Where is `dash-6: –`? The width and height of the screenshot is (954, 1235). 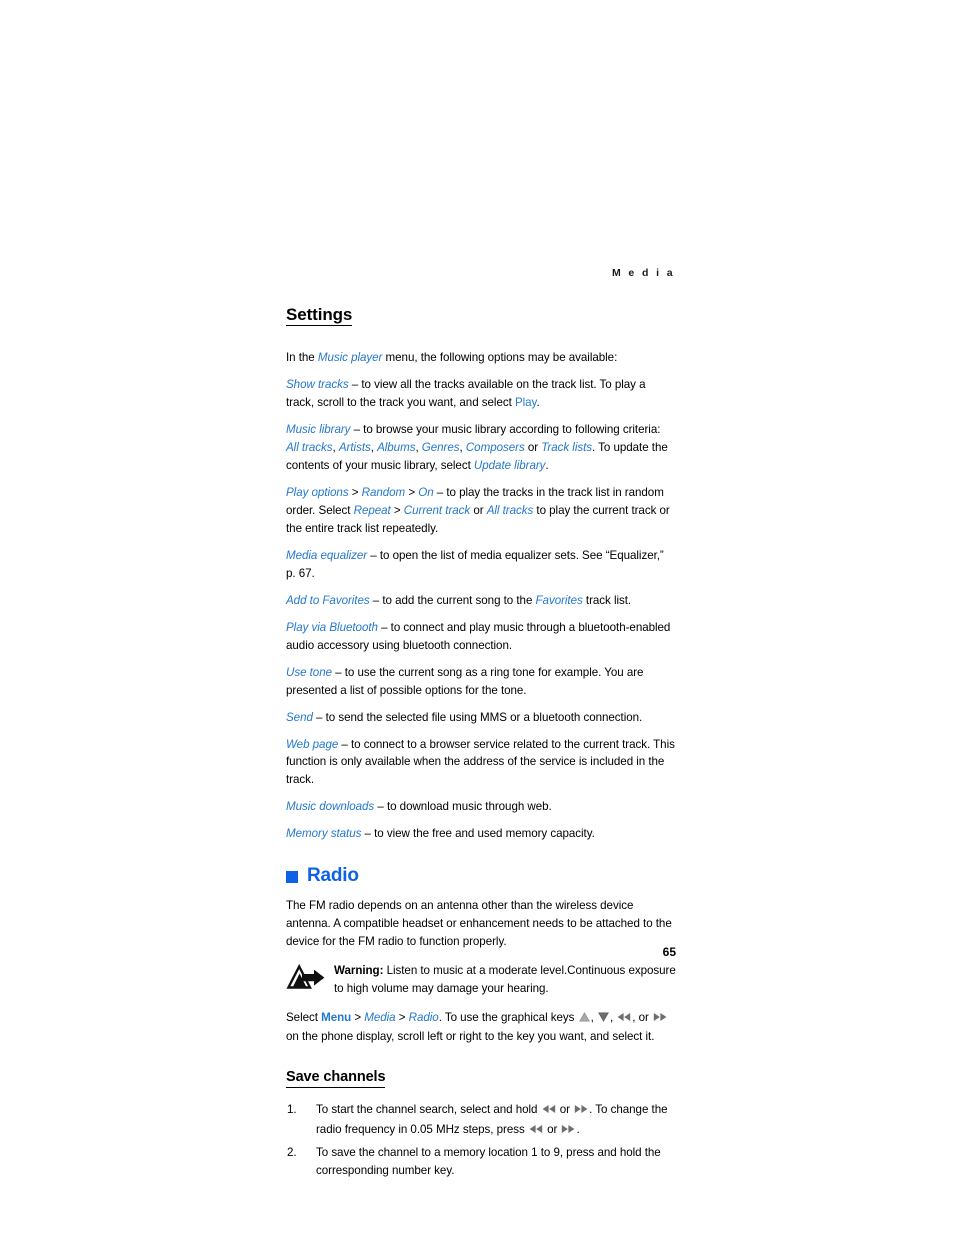
dash-6: – is located at coordinates (338, 672).